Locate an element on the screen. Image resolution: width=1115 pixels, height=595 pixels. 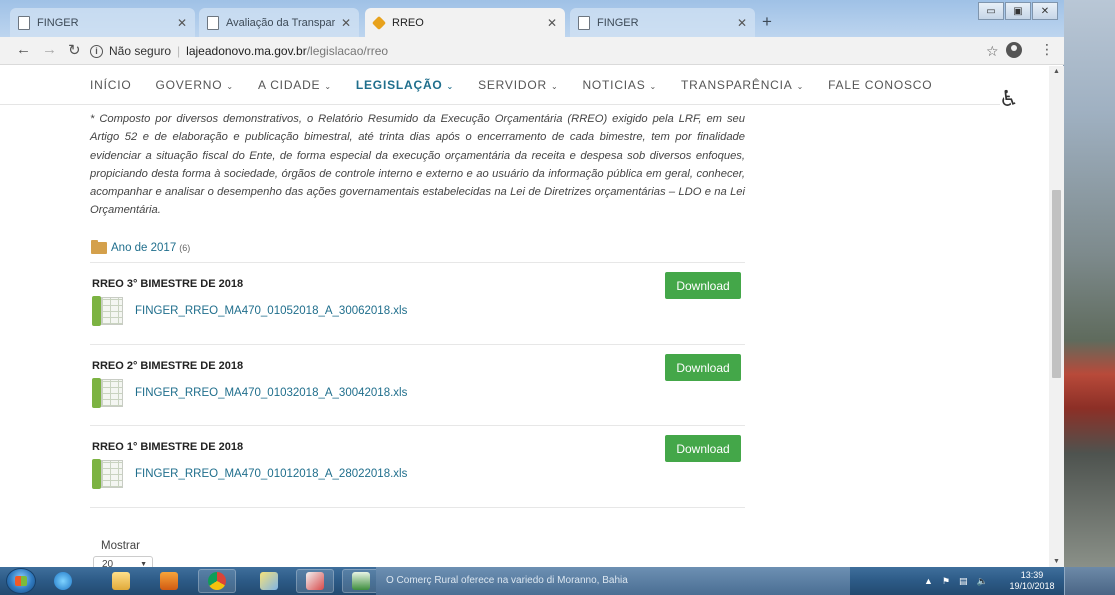
nav-servidor: SERVIDOR ⌄ is located at coordinates (518, 85).